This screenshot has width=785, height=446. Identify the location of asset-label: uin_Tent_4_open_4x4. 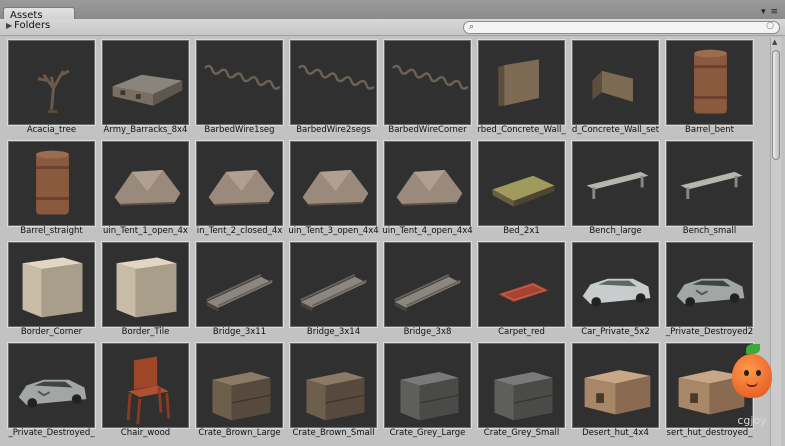
(427, 231).